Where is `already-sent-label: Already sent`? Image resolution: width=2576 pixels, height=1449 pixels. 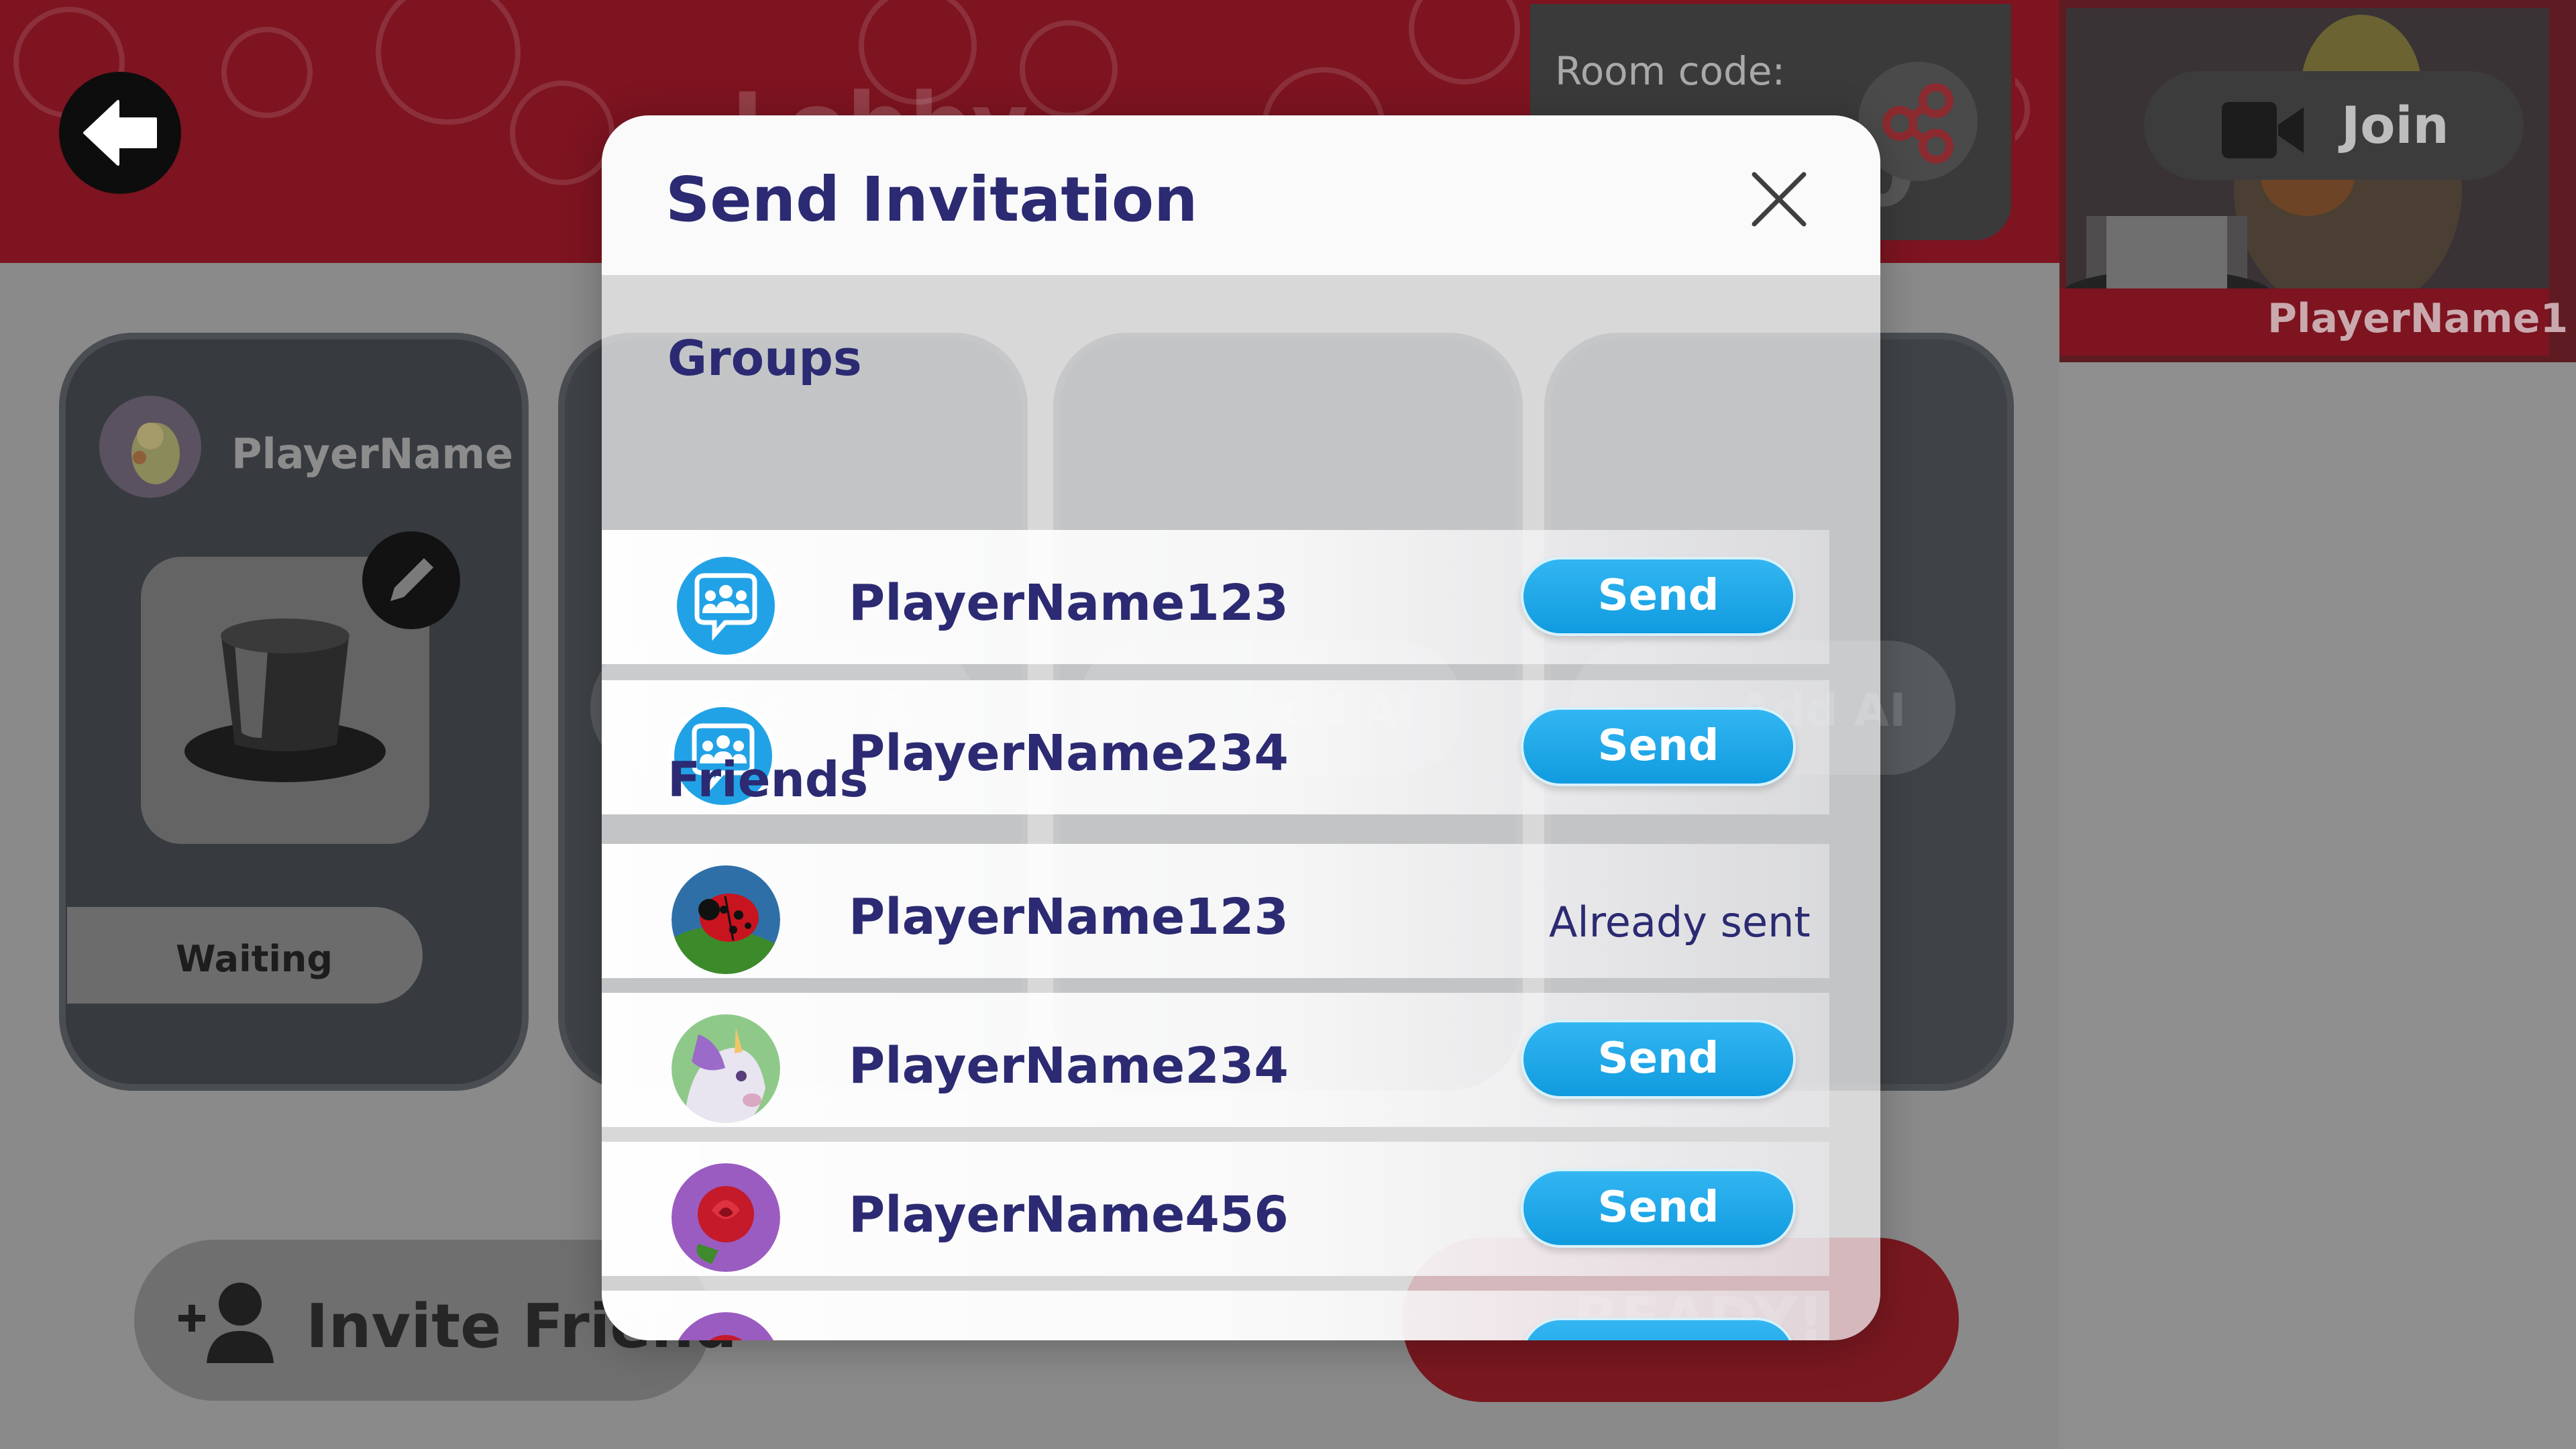 already-sent-label: Already sent is located at coordinates (1680, 922).